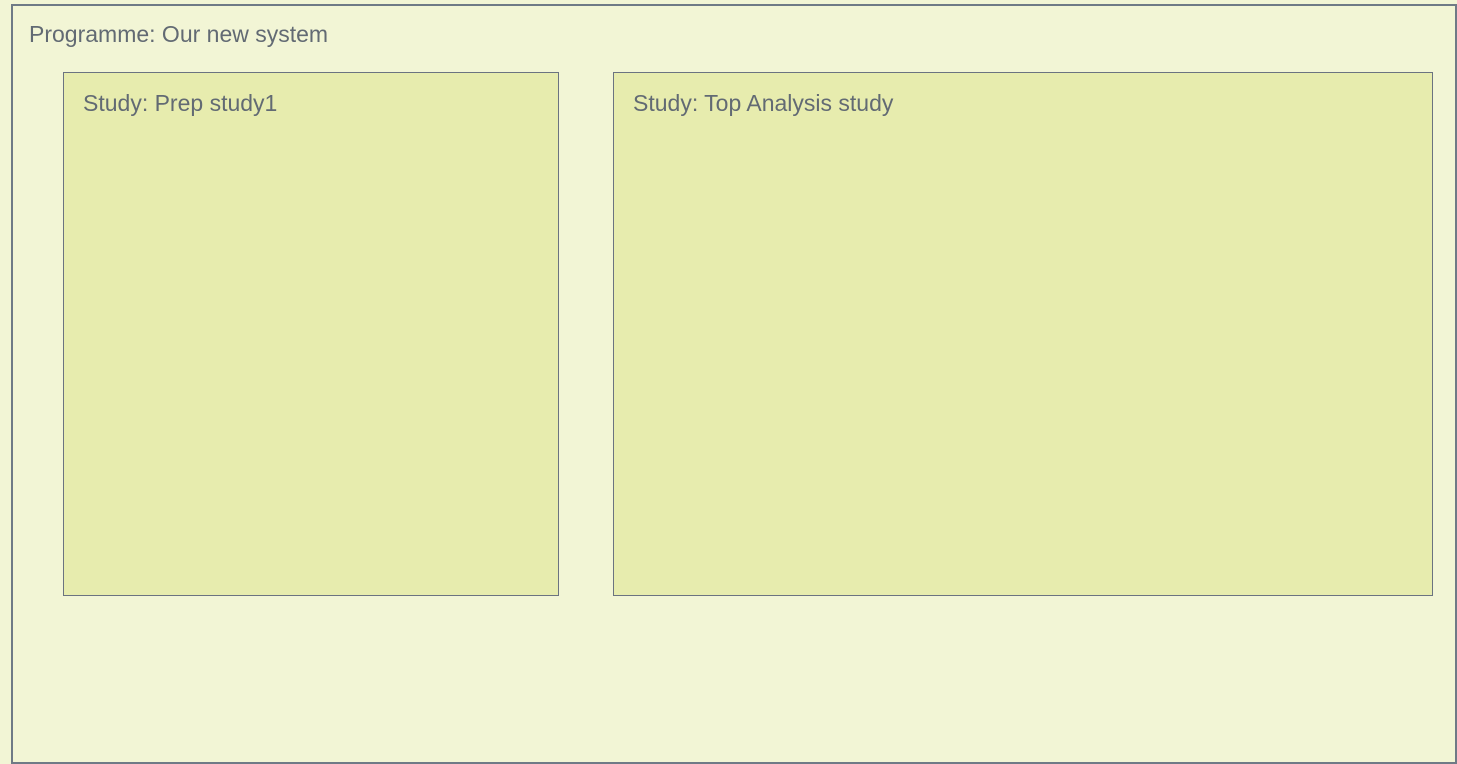 This screenshot has height=764, width=1457. What do you see at coordinates (180, 103) in the screenshot?
I see `study-label: Study: Prep study1` at bounding box center [180, 103].